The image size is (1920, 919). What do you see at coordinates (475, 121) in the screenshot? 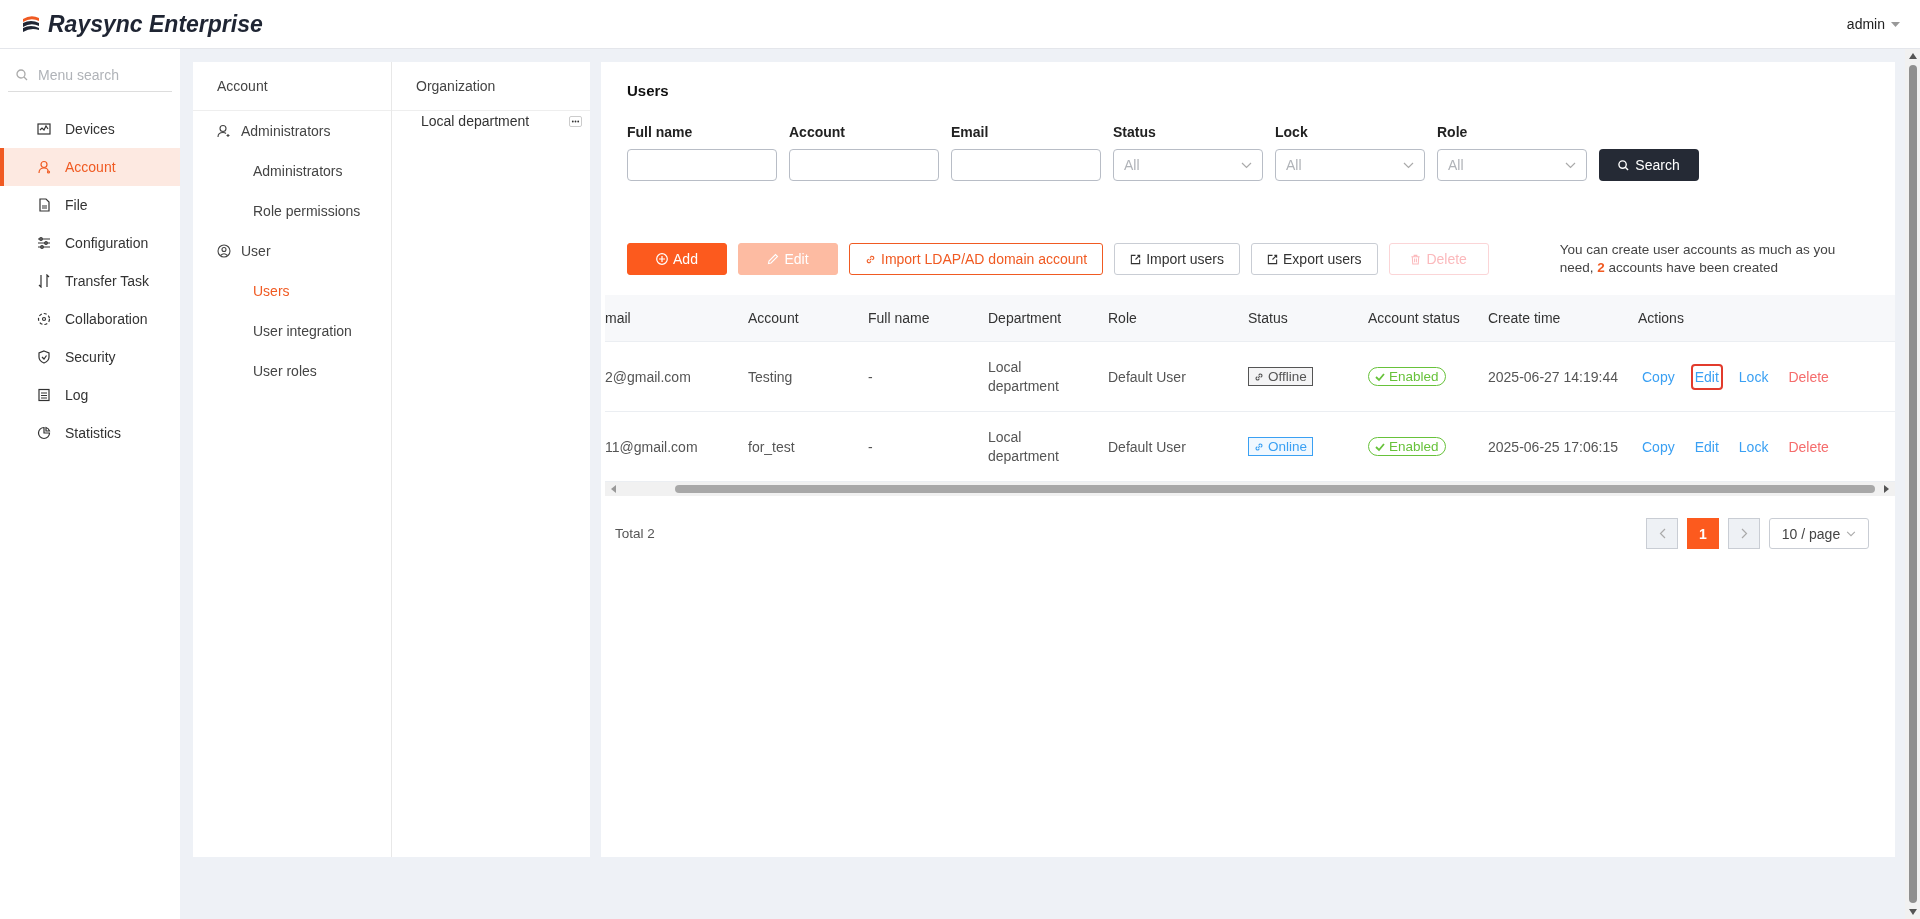
I see `tree-item: Local department` at bounding box center [475, 121].